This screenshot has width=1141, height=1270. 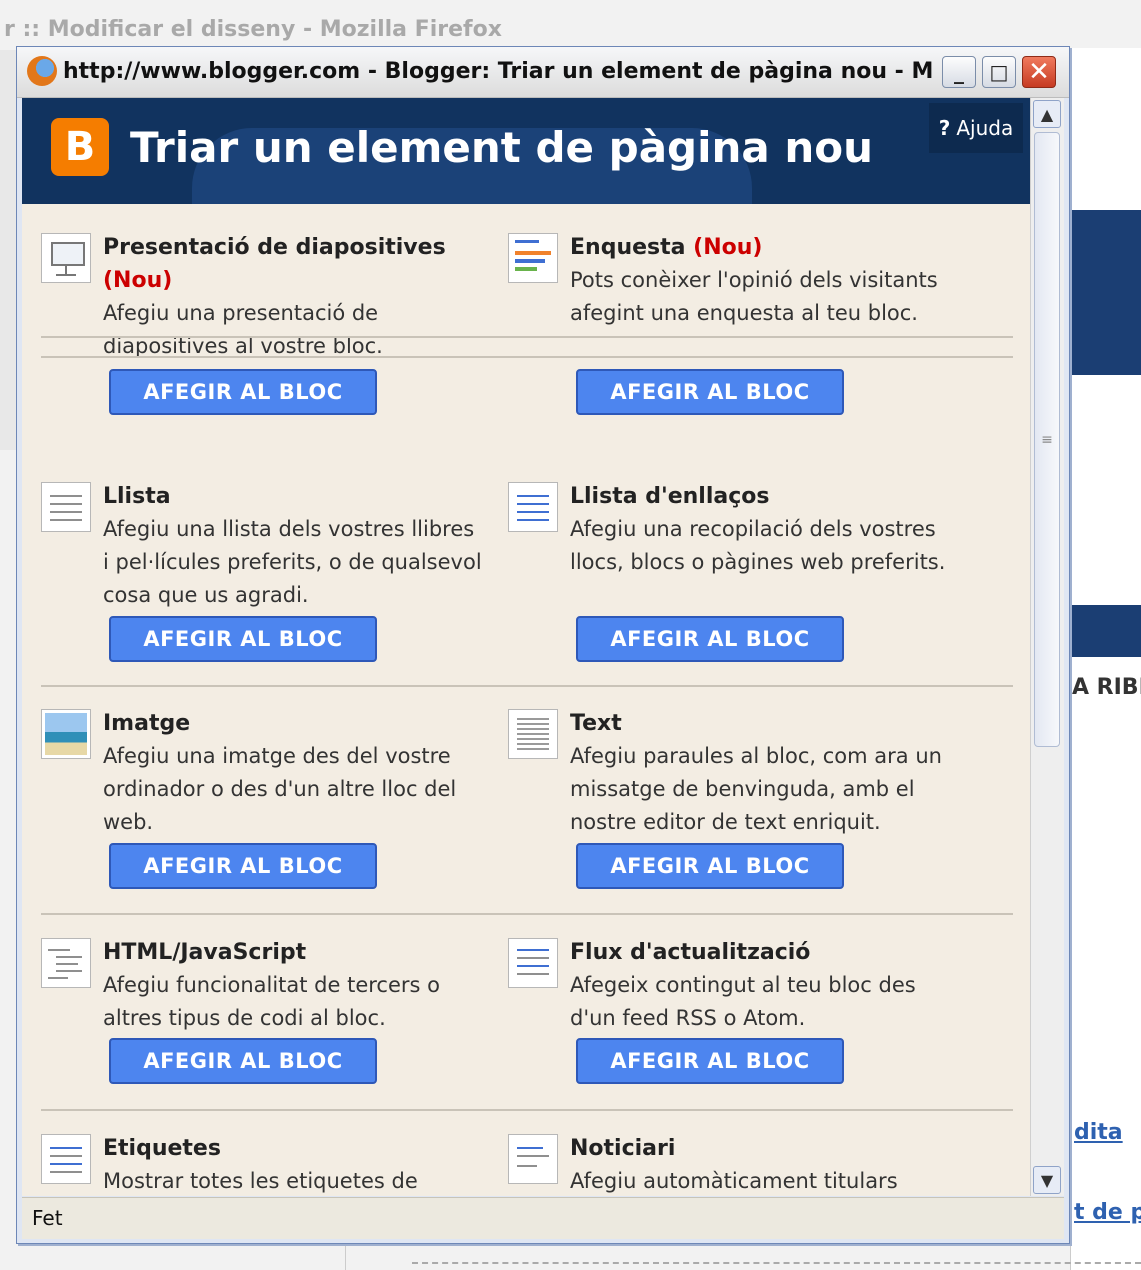 I want to click on gadget-title: Text, so click(x=596, y=723).